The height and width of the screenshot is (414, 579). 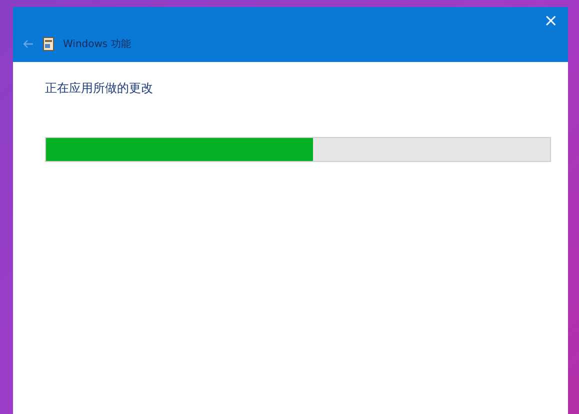 What do you see at coordinates (551, 21) in the screenshot?
I see `close-button: ×` at bounding box center [551, 21].